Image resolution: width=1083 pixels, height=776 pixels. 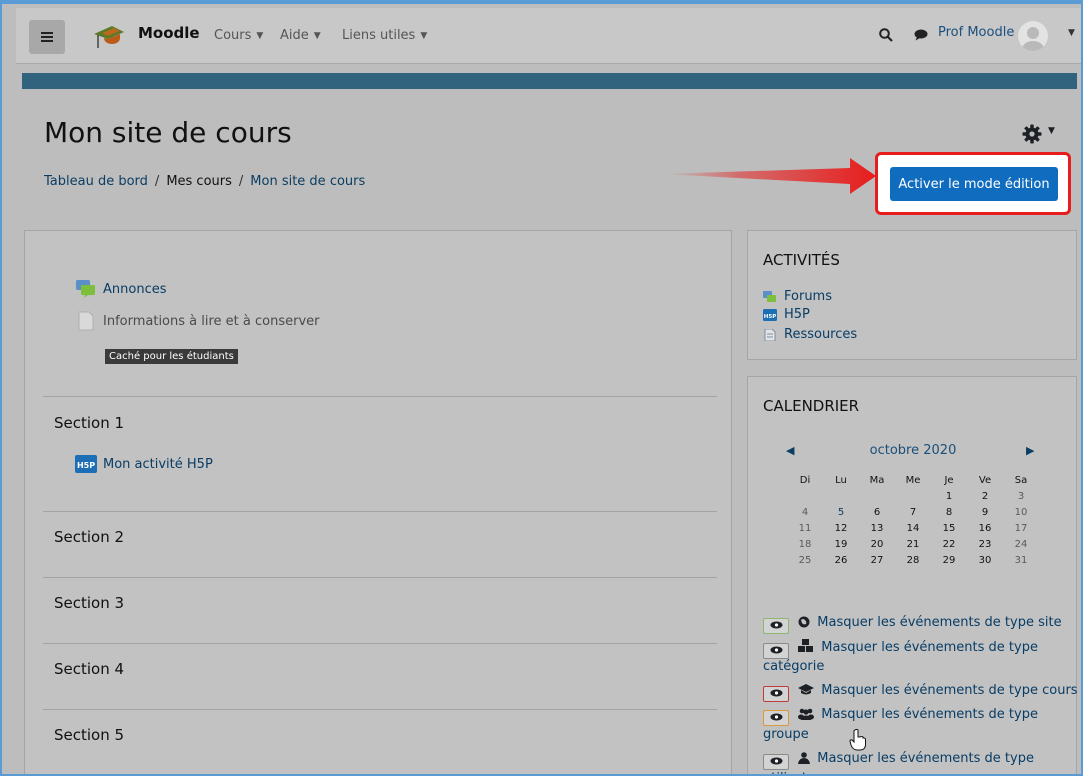 I want to click on hamburger-icon, so click(x=47, y=37).